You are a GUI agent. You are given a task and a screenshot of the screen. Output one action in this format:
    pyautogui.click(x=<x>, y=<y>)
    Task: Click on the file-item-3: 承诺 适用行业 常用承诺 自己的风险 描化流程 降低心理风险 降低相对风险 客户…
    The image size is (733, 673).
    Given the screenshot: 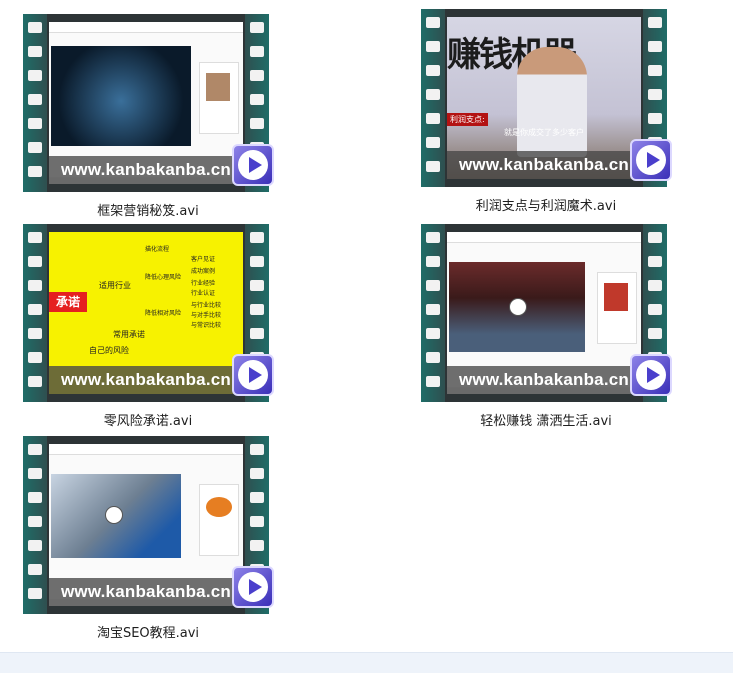 What is the action you would take?
    pyautogui.click(x=148, y=326)
    